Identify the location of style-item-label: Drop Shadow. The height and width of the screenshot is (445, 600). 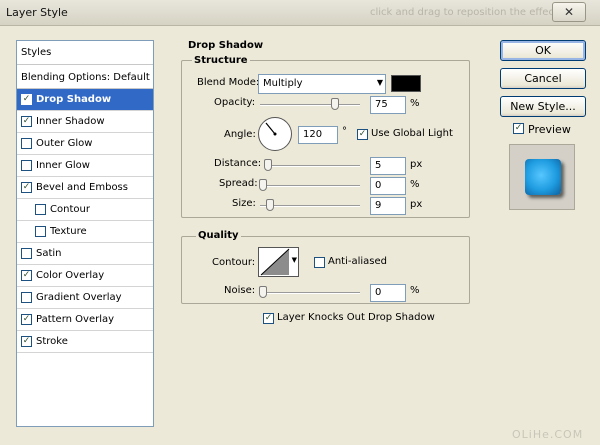
(74, 99).